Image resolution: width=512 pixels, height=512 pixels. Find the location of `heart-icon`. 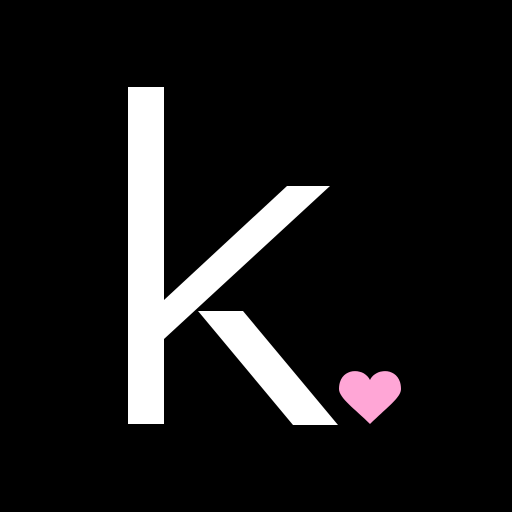

heart-icon is located at coordinates (370, 397).